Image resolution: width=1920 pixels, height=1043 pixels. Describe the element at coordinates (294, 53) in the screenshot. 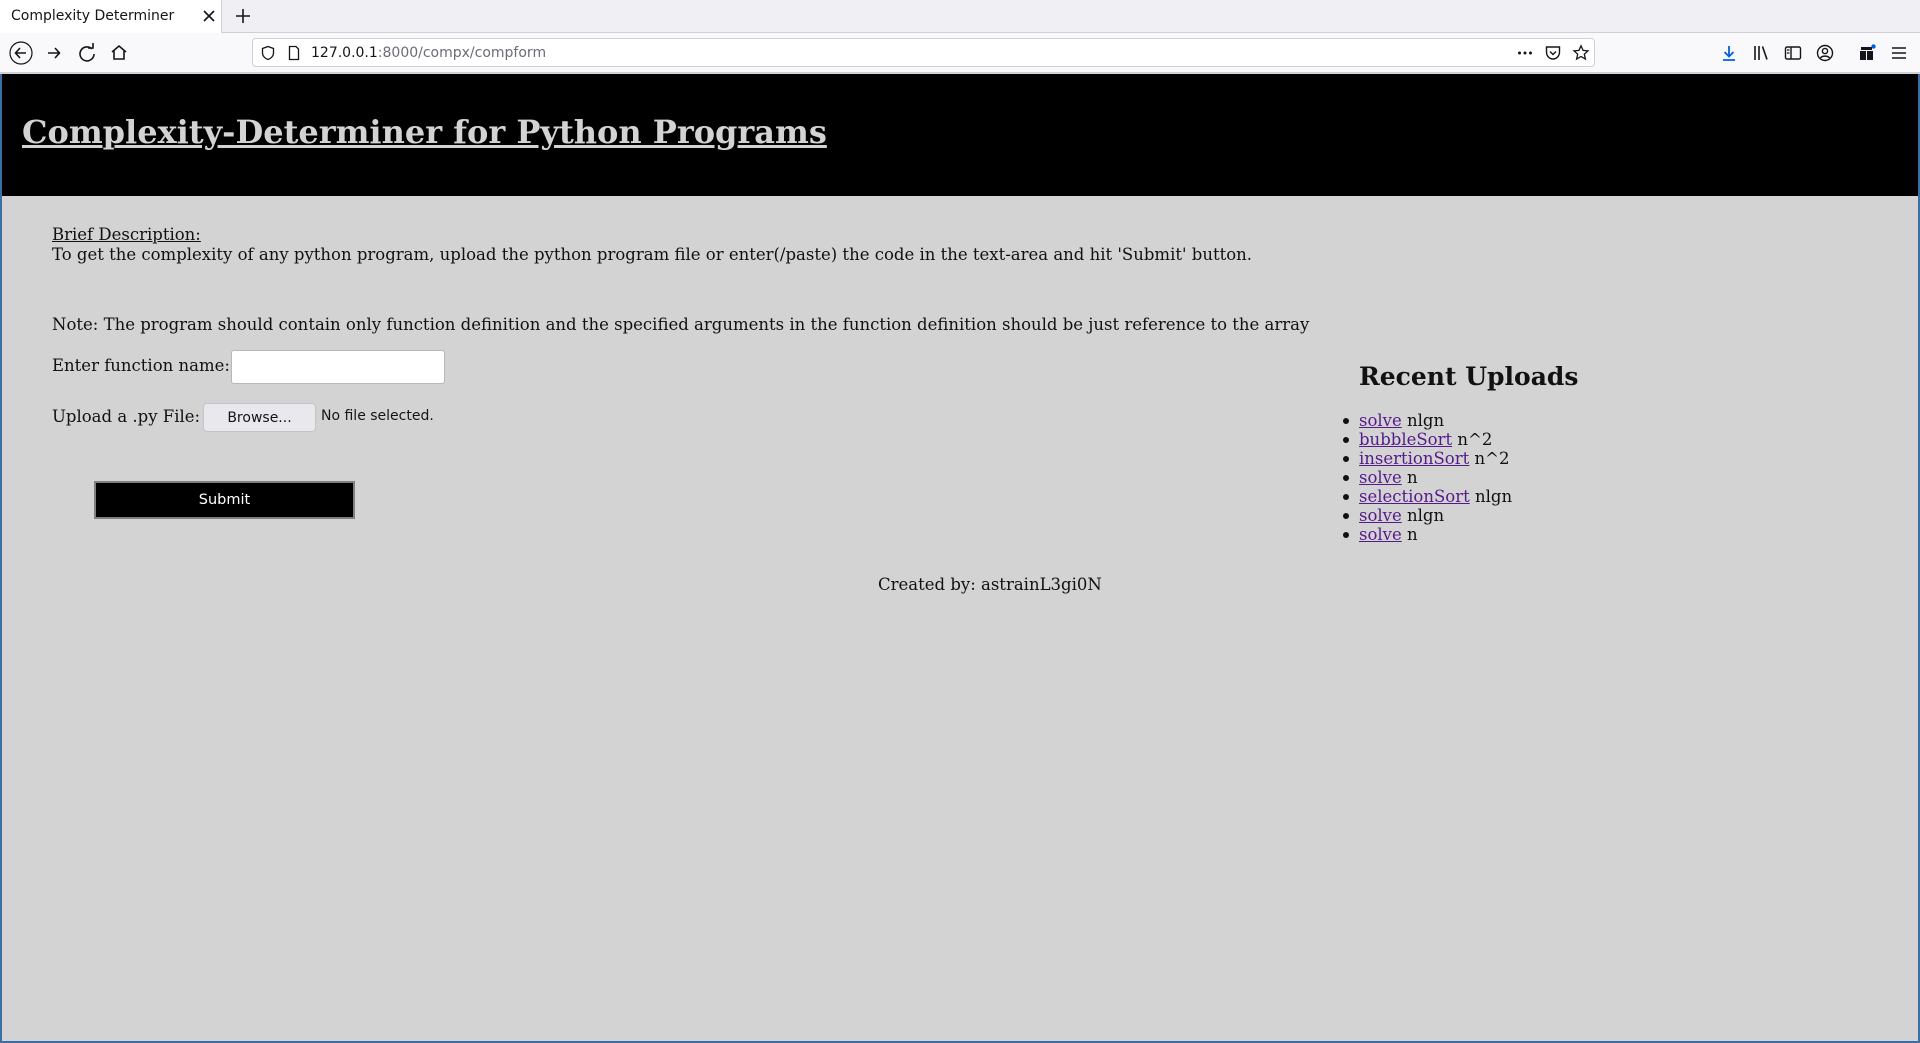

I see `page-icon` at that location.